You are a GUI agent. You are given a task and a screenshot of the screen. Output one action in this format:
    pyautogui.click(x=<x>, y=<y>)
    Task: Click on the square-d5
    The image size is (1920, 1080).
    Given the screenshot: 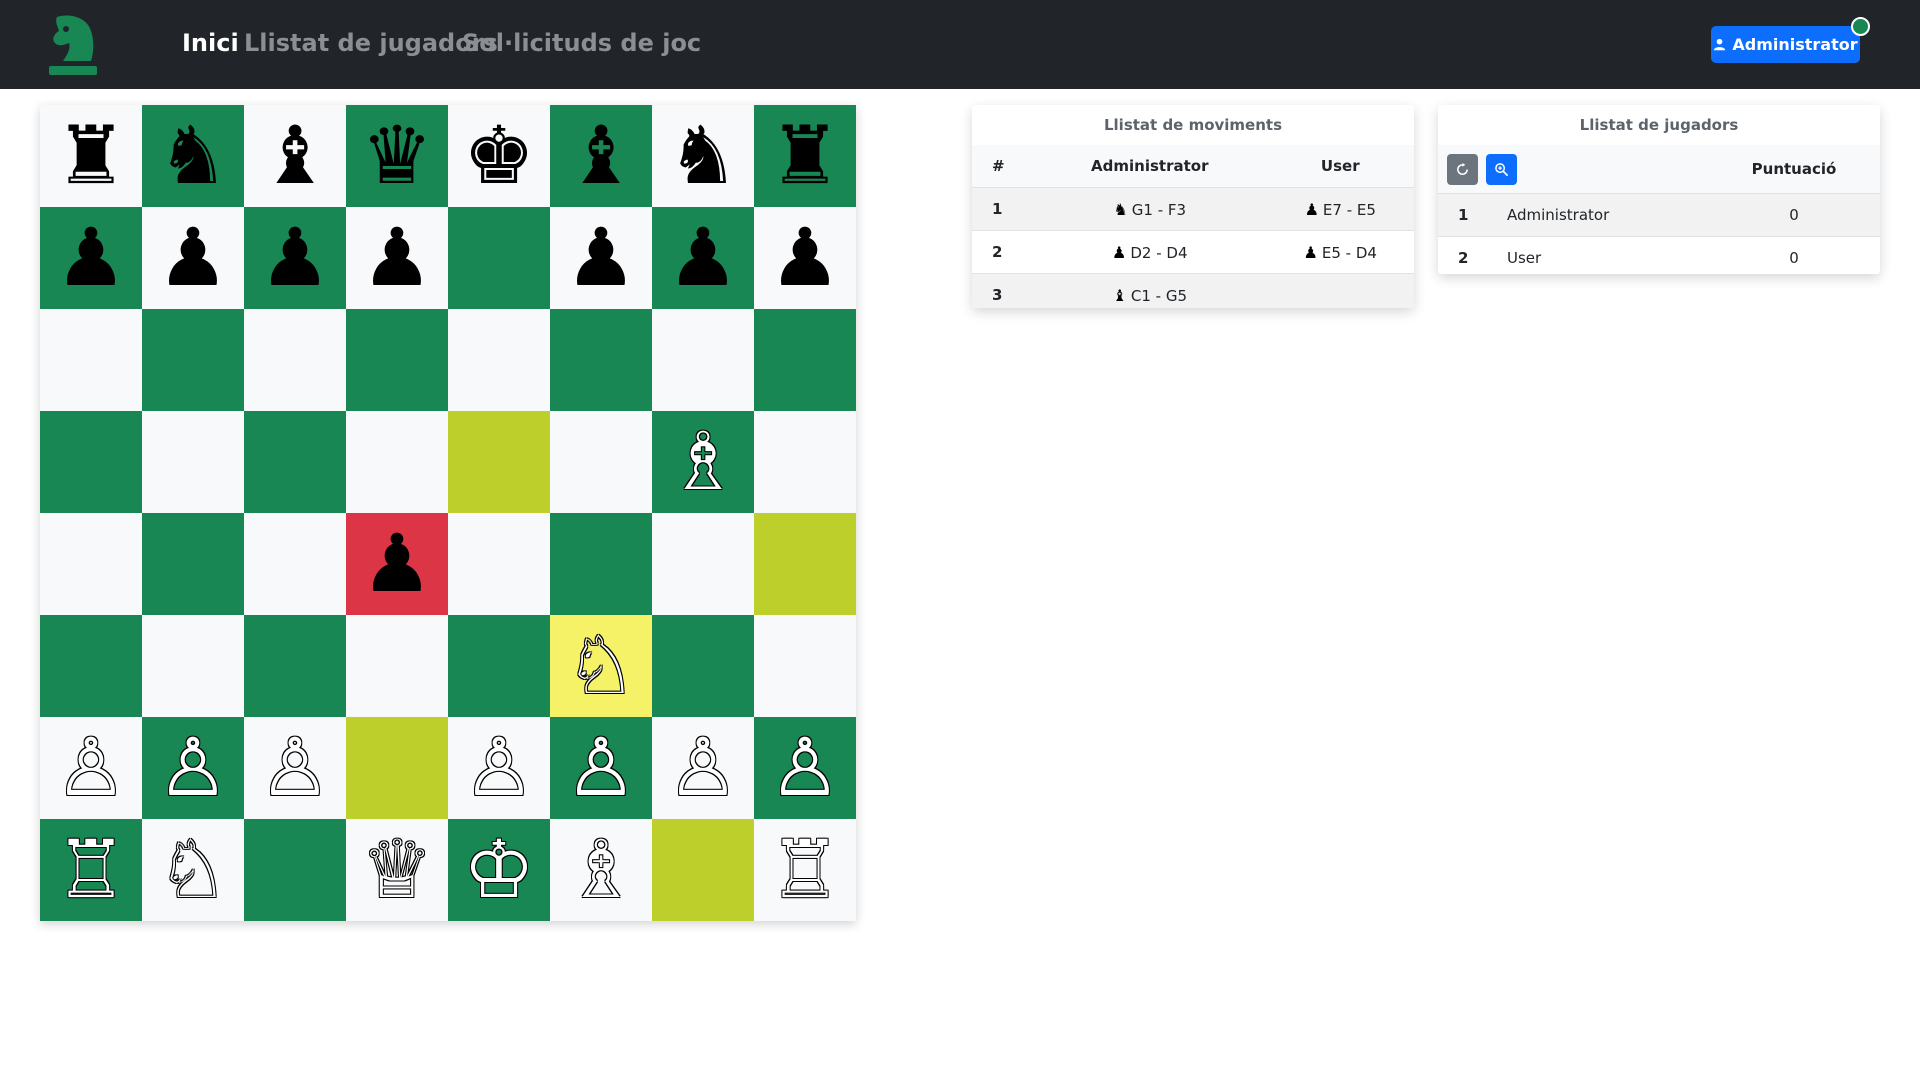 What is the action you would take?
    pyautogui.click(x=397, y=462)
    